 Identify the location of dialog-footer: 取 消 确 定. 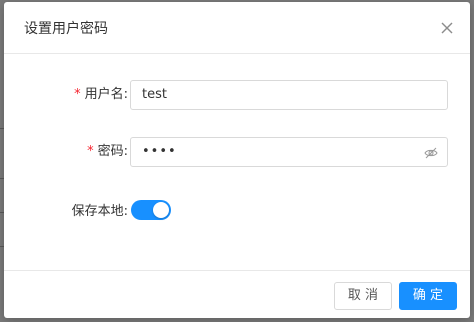
(237, 294).